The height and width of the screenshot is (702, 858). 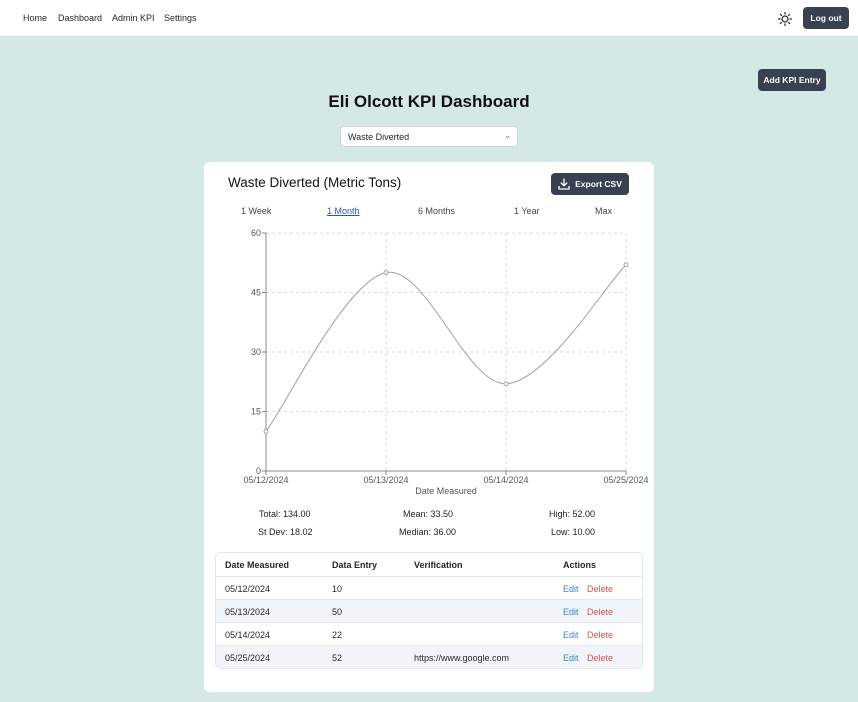 What do you see at coordinates (446, 491) in the screenshot?
I see `x-axis-label: Date Measured` at bounding box center [446, 491].